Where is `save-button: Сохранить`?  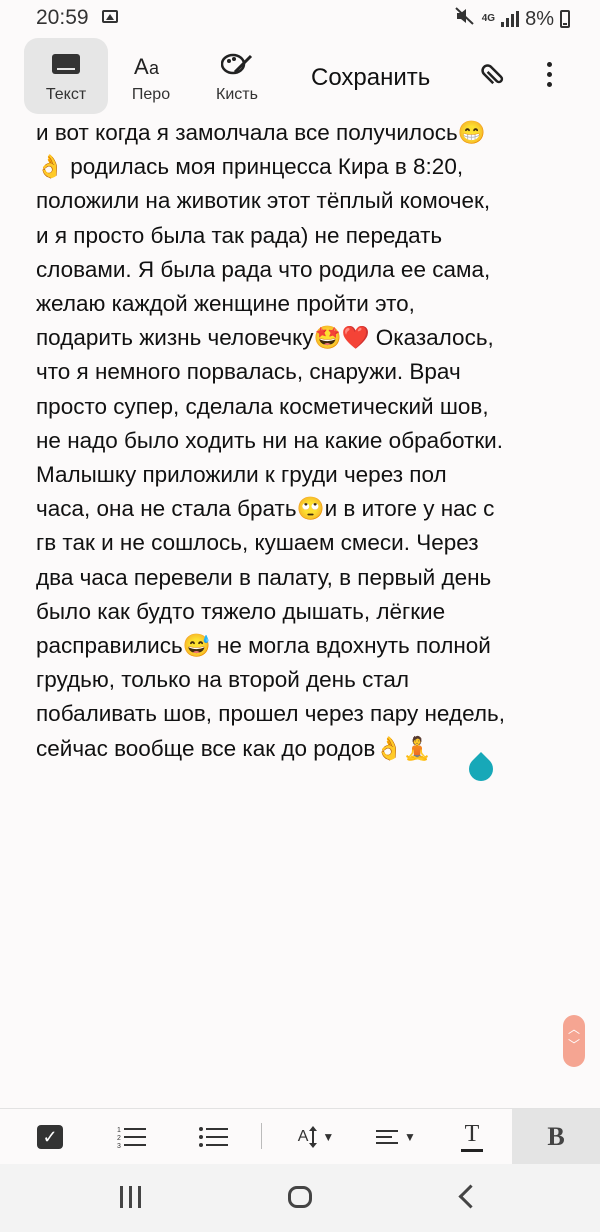 save-button: Сохранить is located at coordinates (370, 78).